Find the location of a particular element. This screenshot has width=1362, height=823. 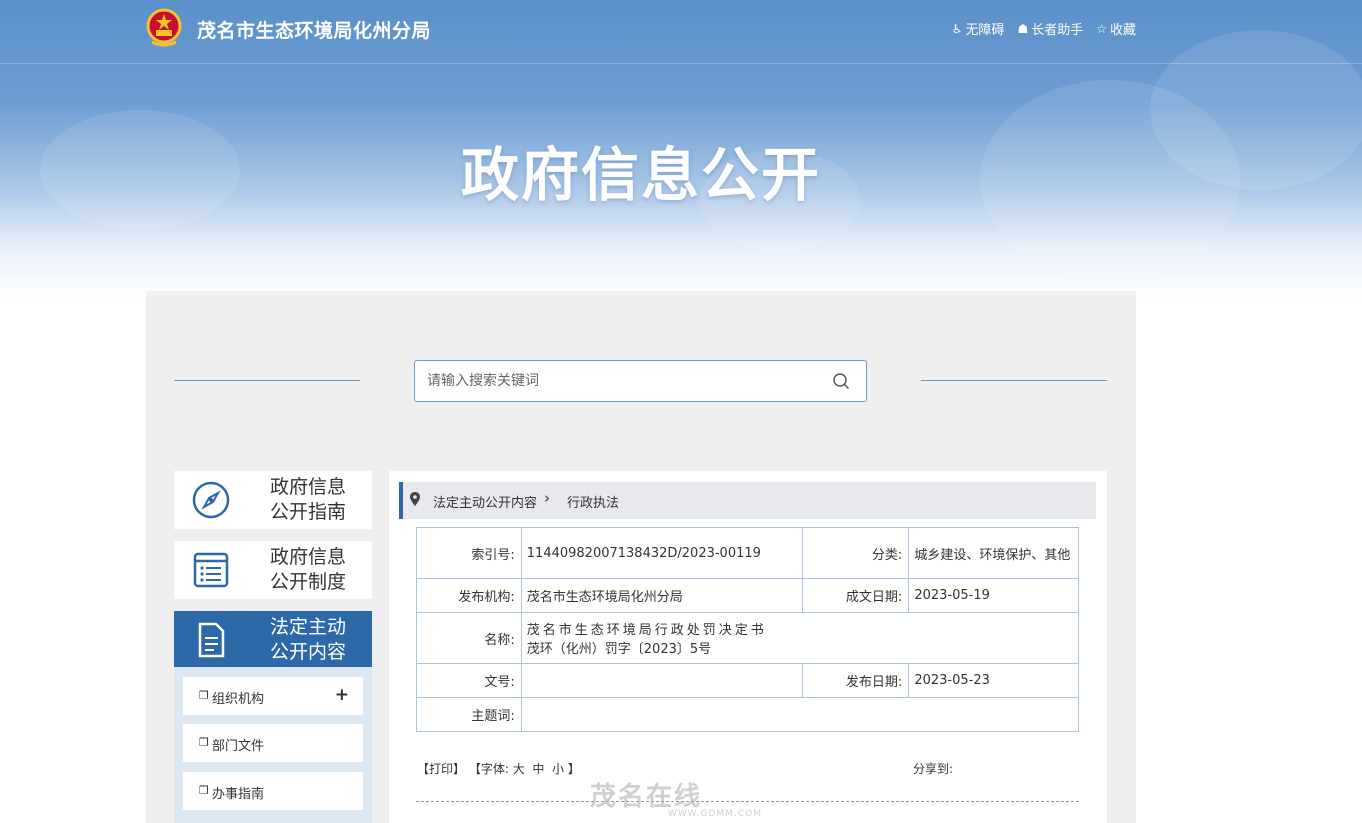

doc-number-label: 文号: is located at coordinates (469, 680).